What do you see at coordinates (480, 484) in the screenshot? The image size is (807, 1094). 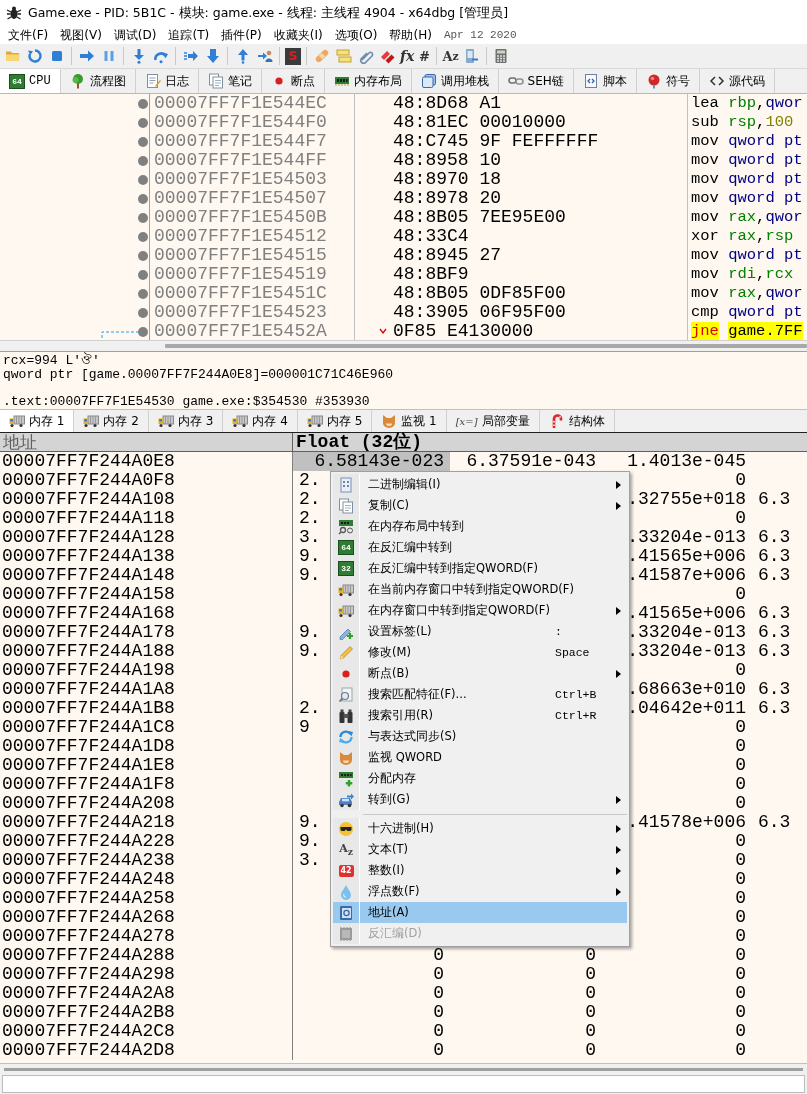 I see `menu-item: 二进制编辑(I)` at bounding box center [480, 484].